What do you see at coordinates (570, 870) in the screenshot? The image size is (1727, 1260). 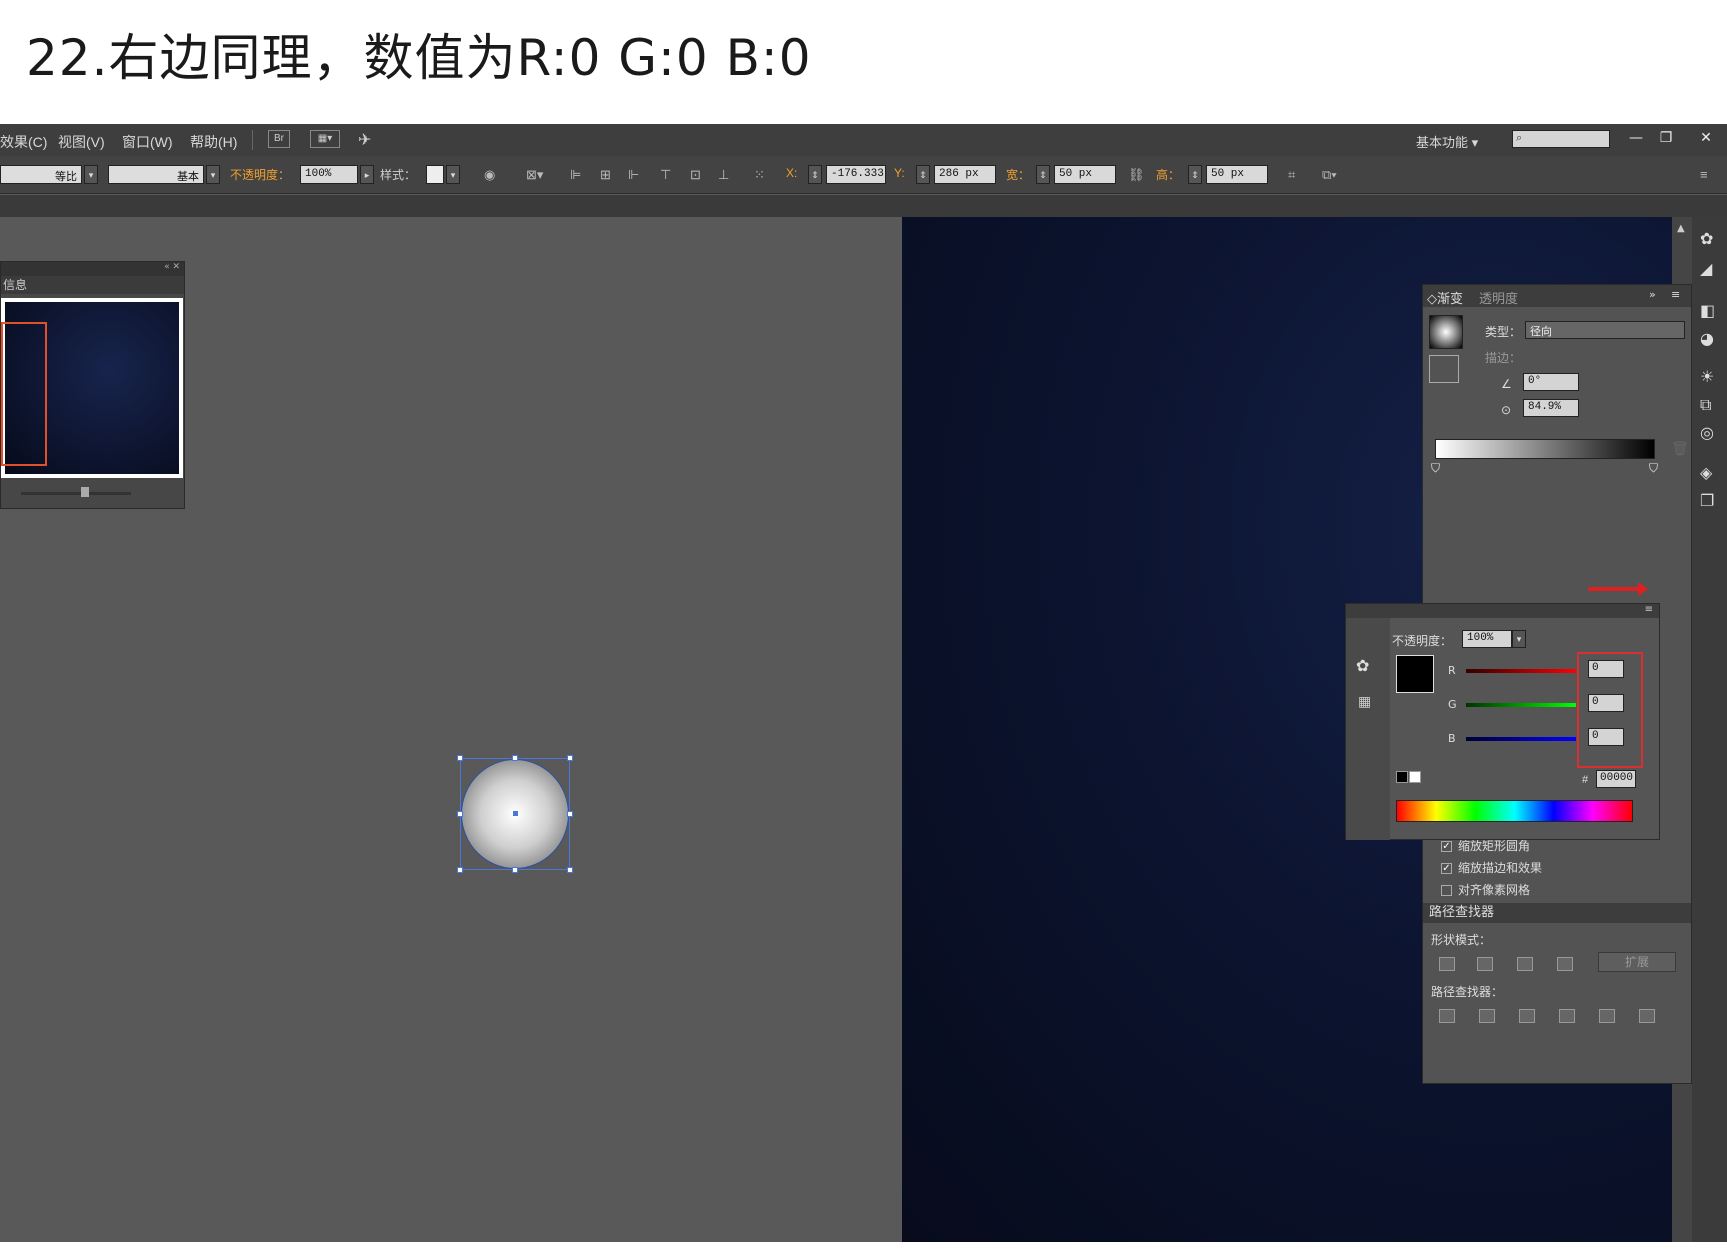 I see `handle-bottom-right` at bounding box center [570, 870].